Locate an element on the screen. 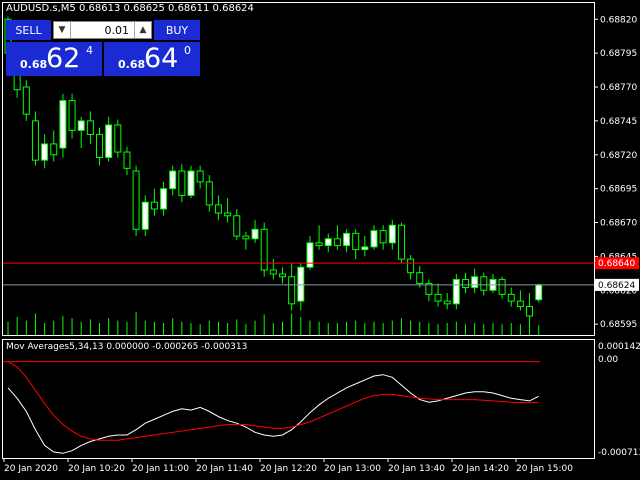 Image resolution: width=640 pixels, height=480 pixels. lot-size-input is located at coordinates (102, 30).